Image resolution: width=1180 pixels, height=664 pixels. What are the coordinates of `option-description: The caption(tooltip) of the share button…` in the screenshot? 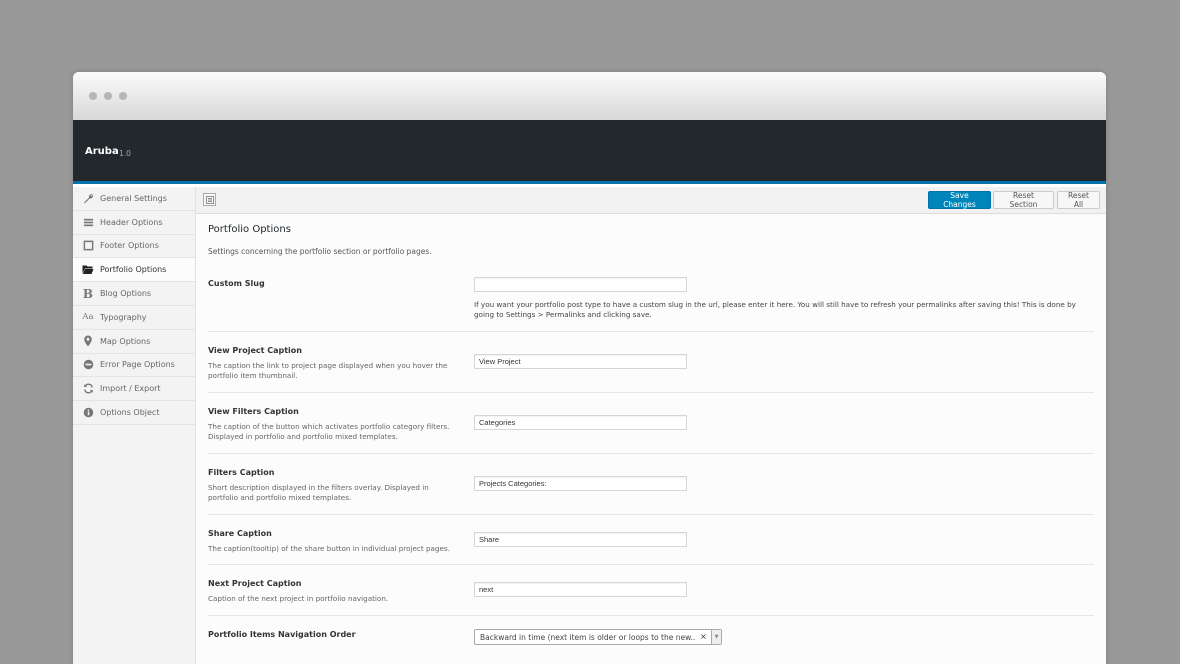 It's located at (329, 548).